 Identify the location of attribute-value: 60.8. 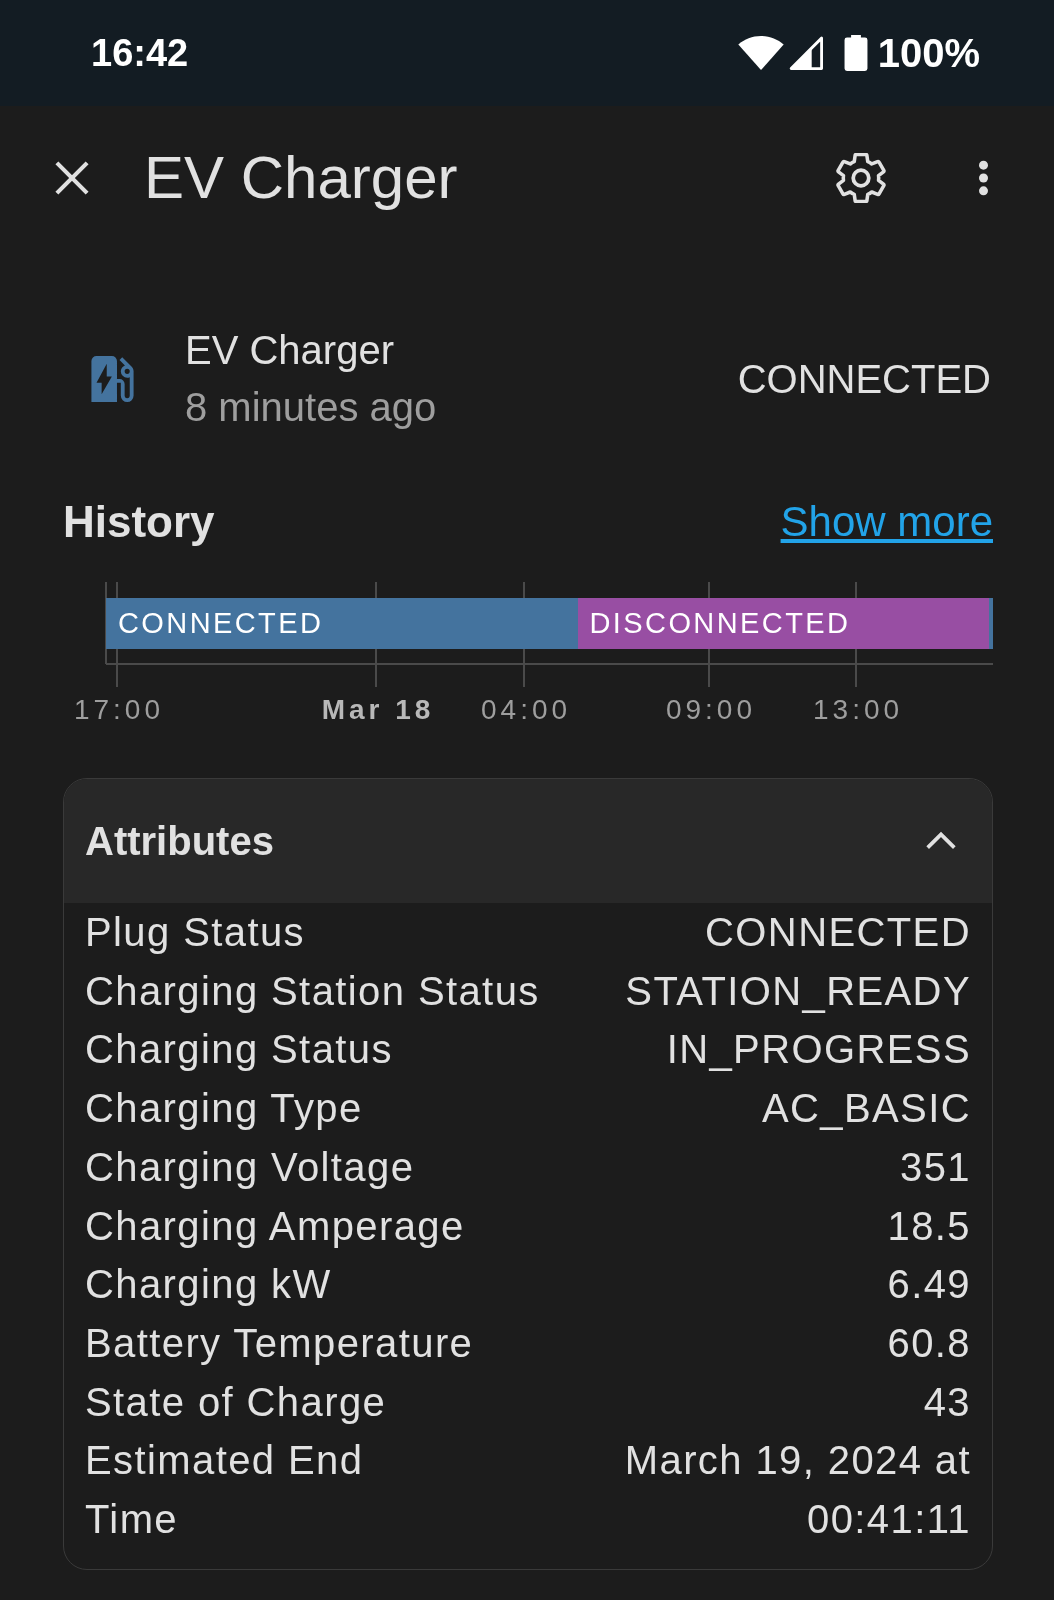
(929, 1343).